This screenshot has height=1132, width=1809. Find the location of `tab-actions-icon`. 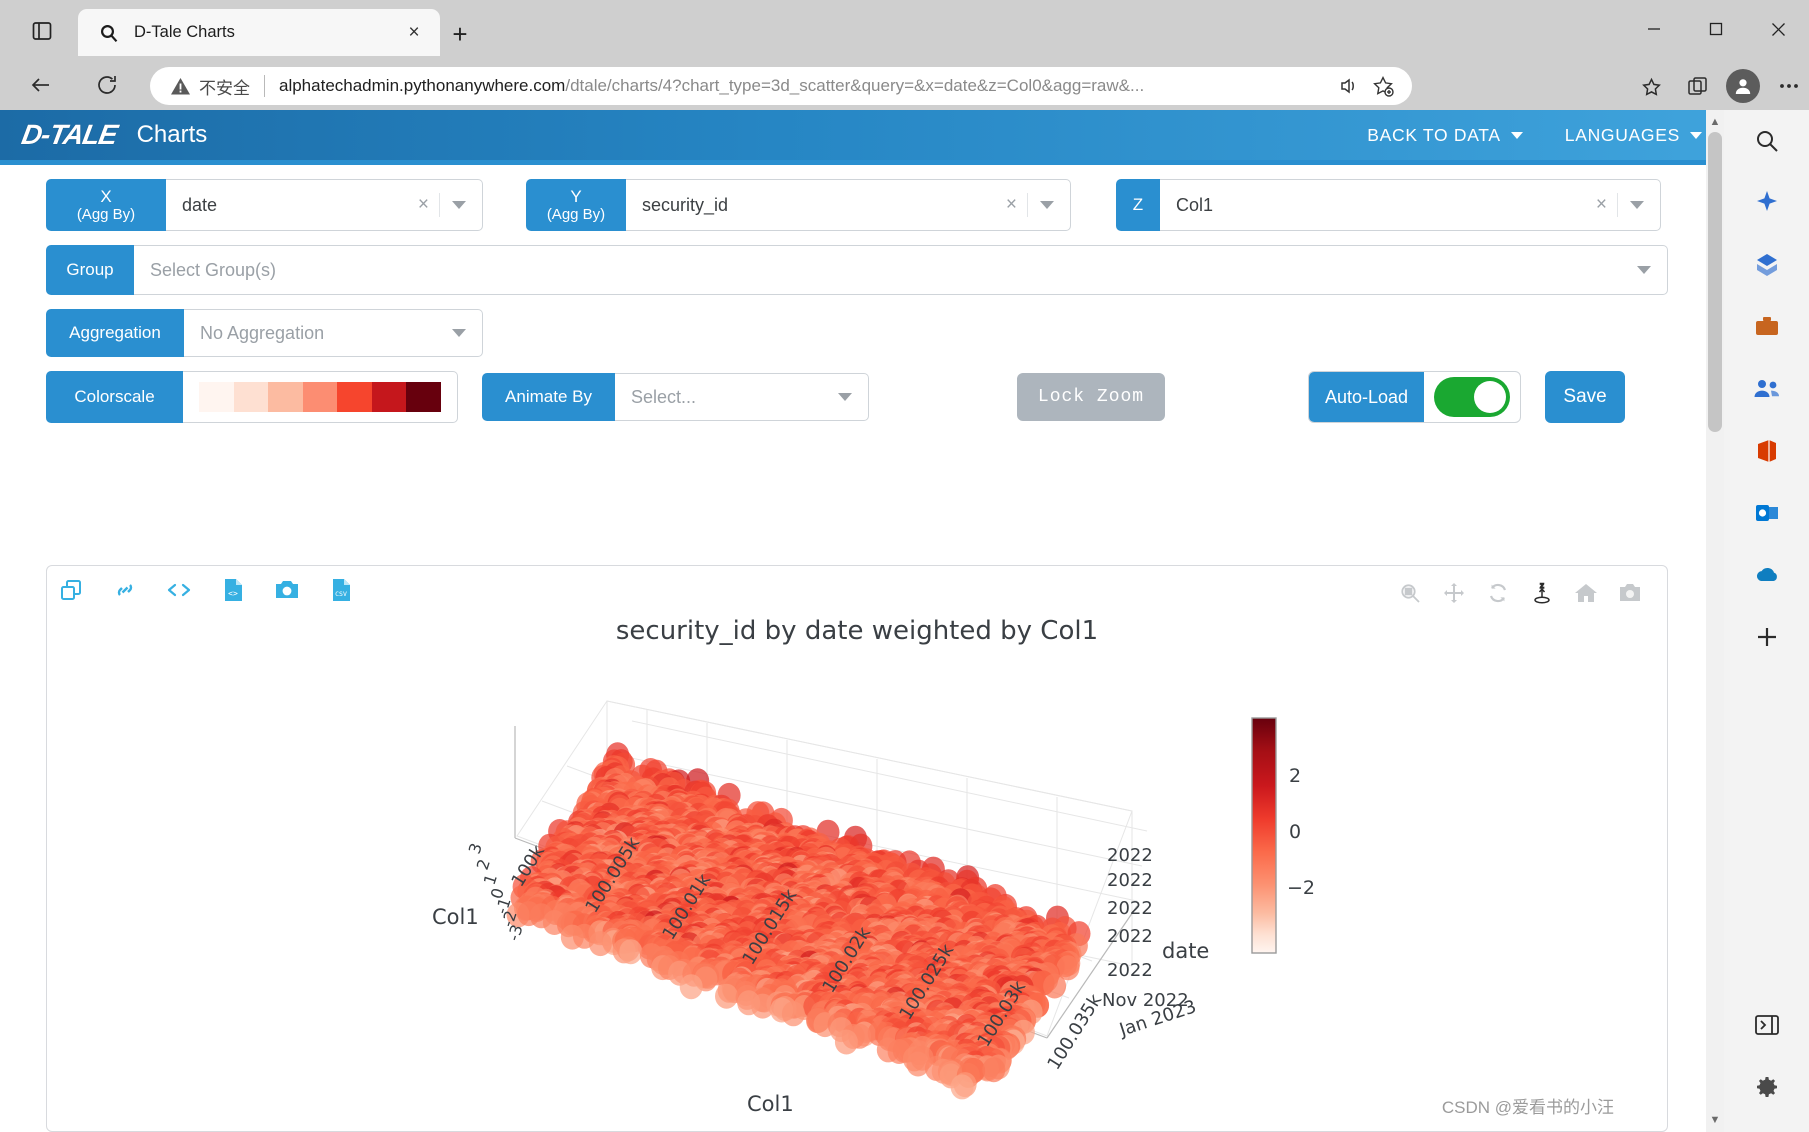

tab-actions-icon is located at coordinates (42, 31).